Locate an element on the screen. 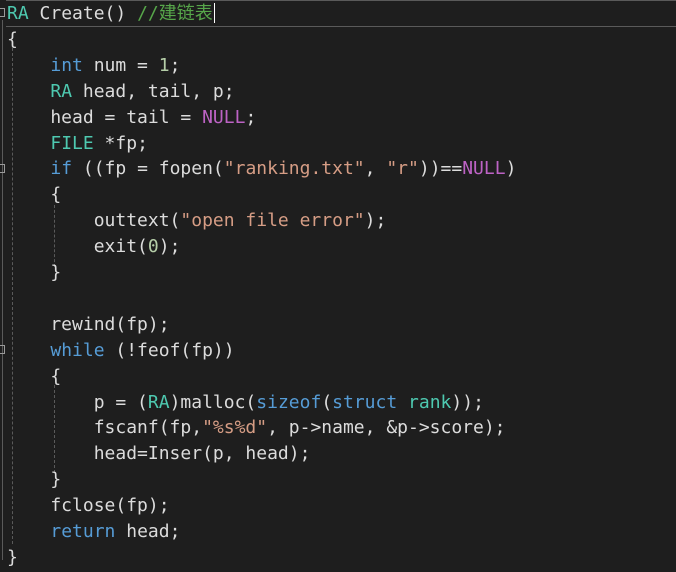 The height and width of the screenshot is (572, 676). code-token: head; is located at coordinates (148, 531).